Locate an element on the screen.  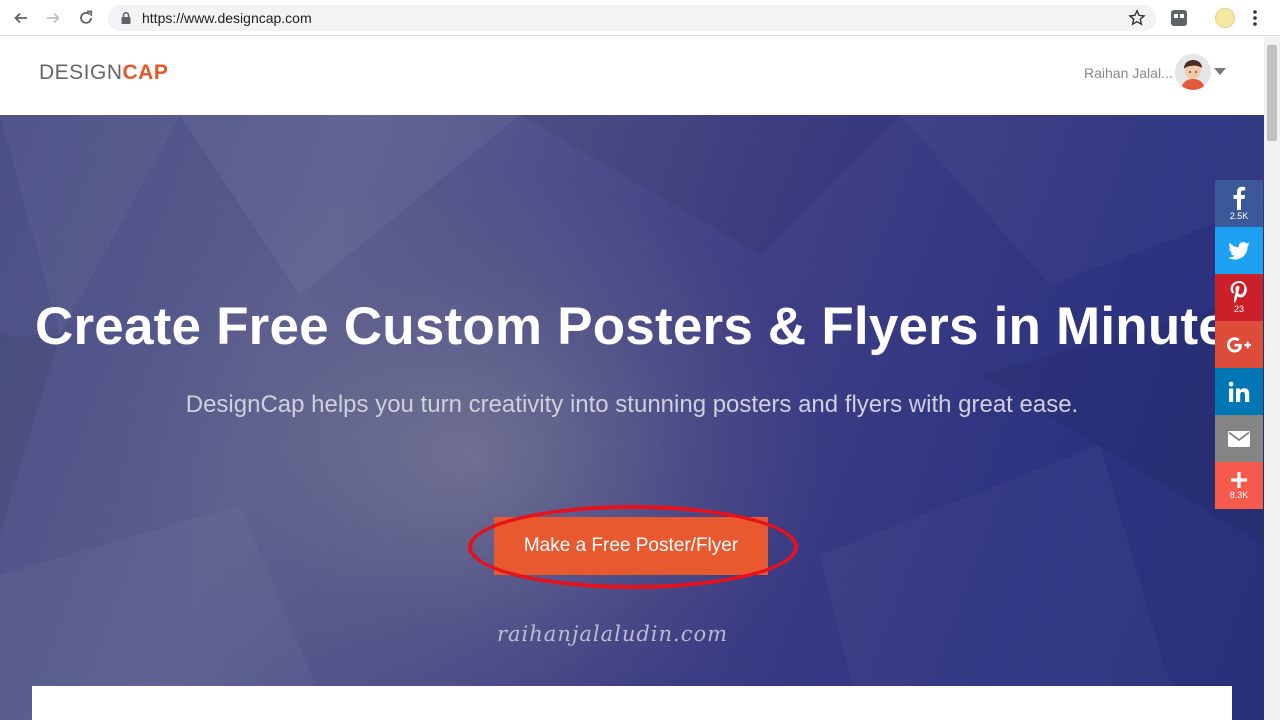
twitter-icon is located at coordinates (1239, 250).